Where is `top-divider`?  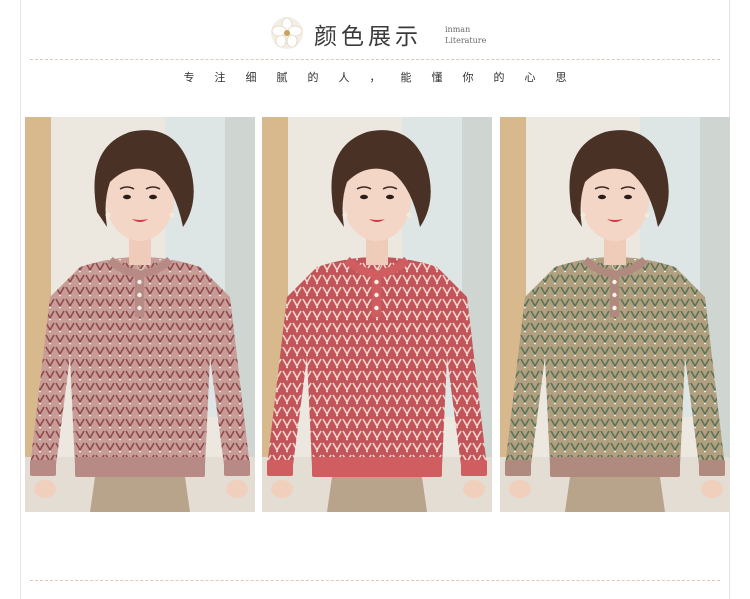 top-divider is located at coordinates (375, 59).